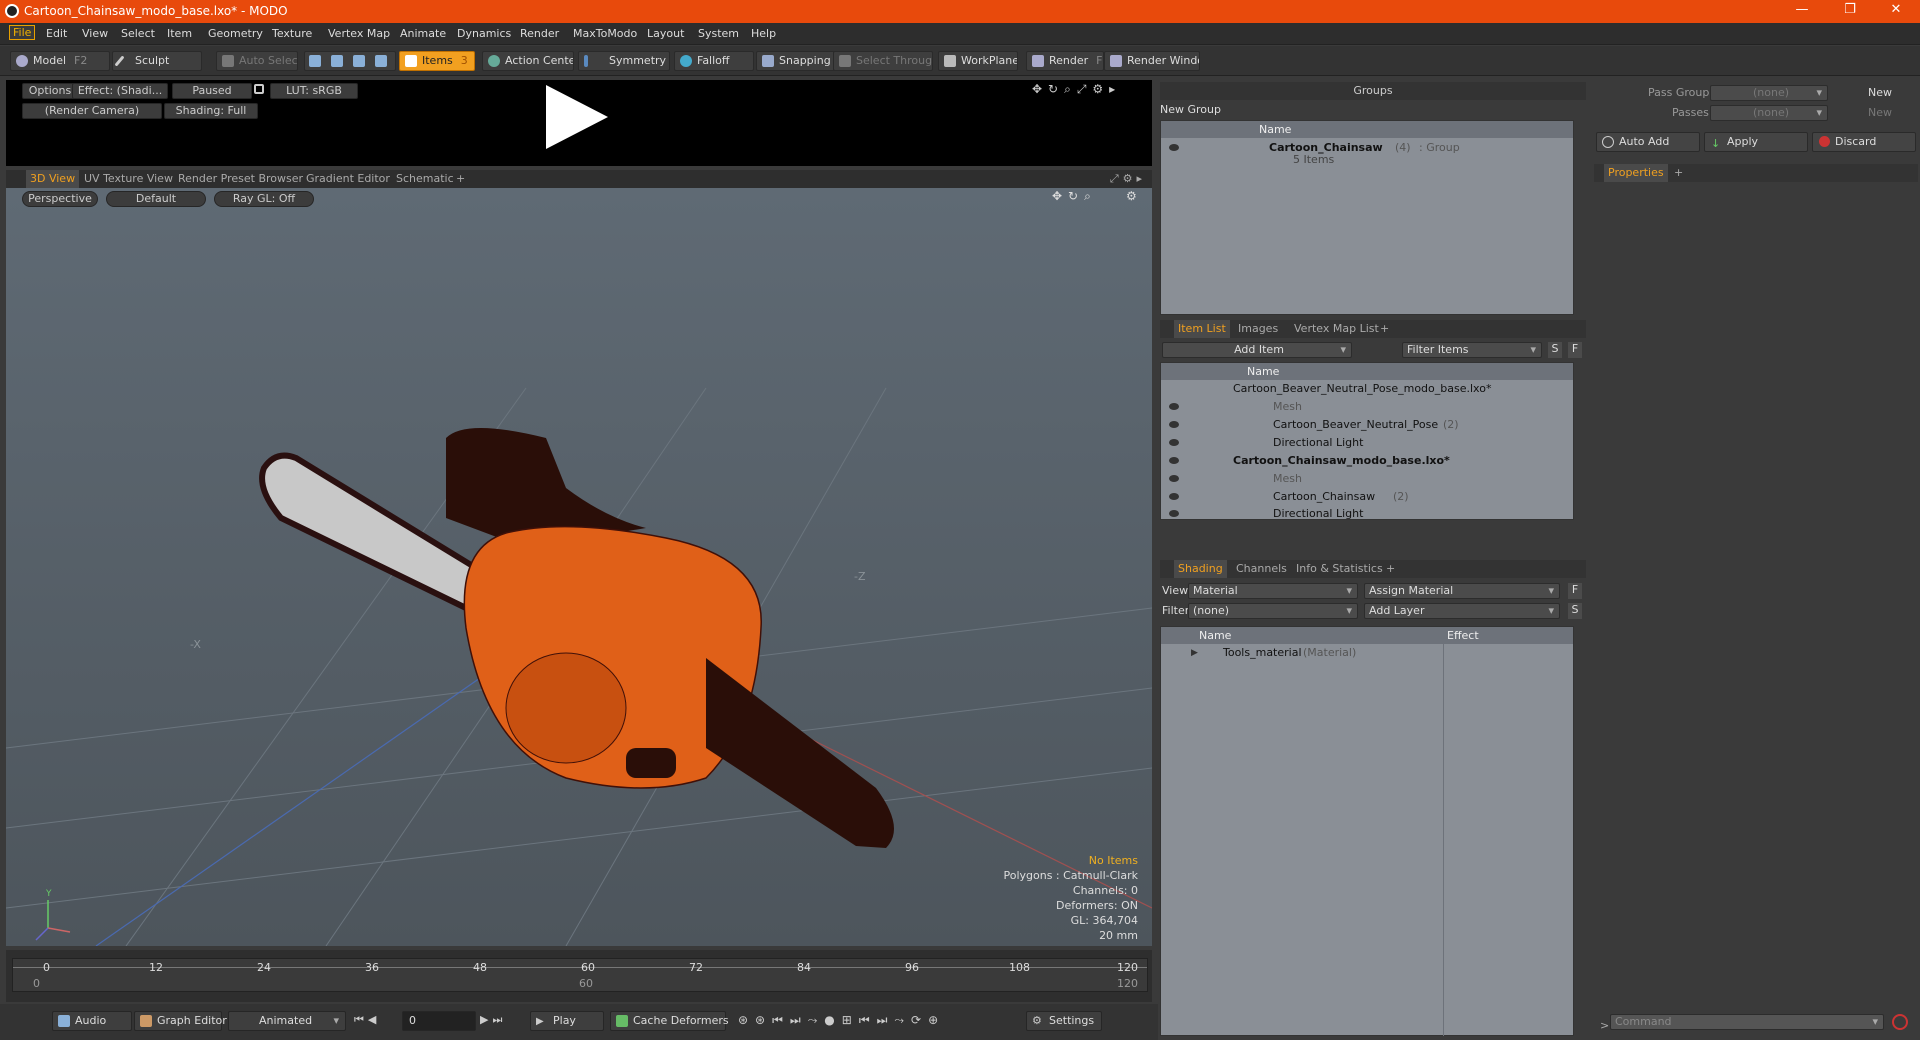 This screenshot has width=1920, height=1040. Describe the element at coordinates (1575, 591) in the screenshot. I see `shading-f-button: F` at that location.